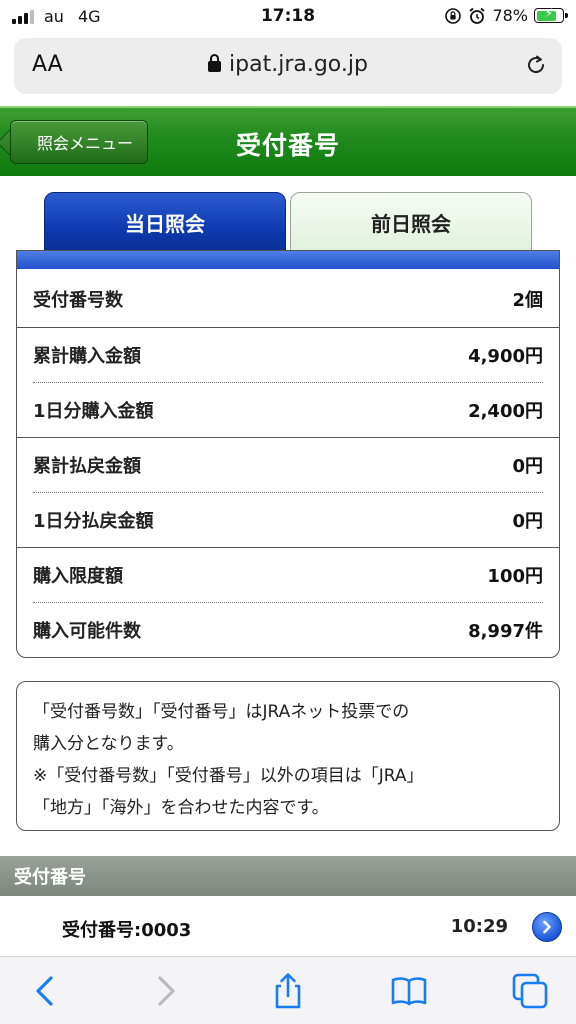  Describe the element at coordinates (479, 926) in the screenshot. I see `receipt-time: 10:29` at that location.